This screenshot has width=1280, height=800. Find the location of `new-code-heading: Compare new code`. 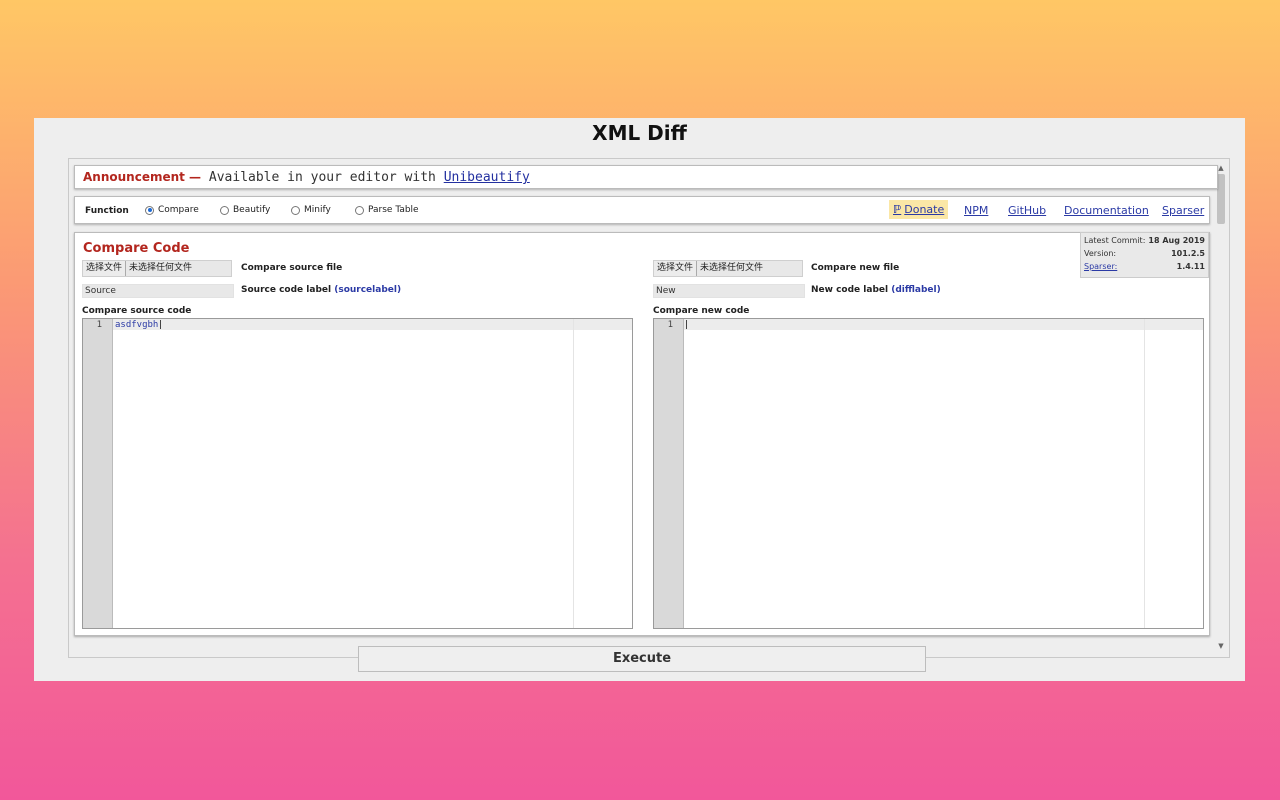

new-code-heading: Compare new code is located at coordinates (701, 311).